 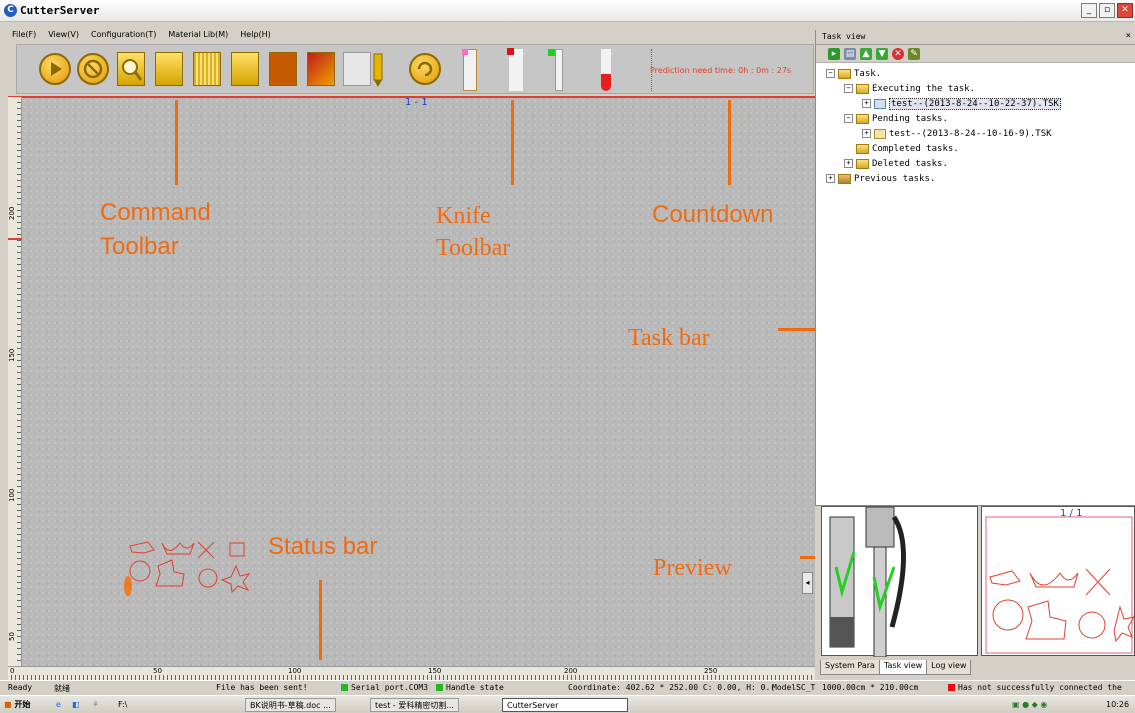 I want to click on restart-icon, so click(x=425, y=69).